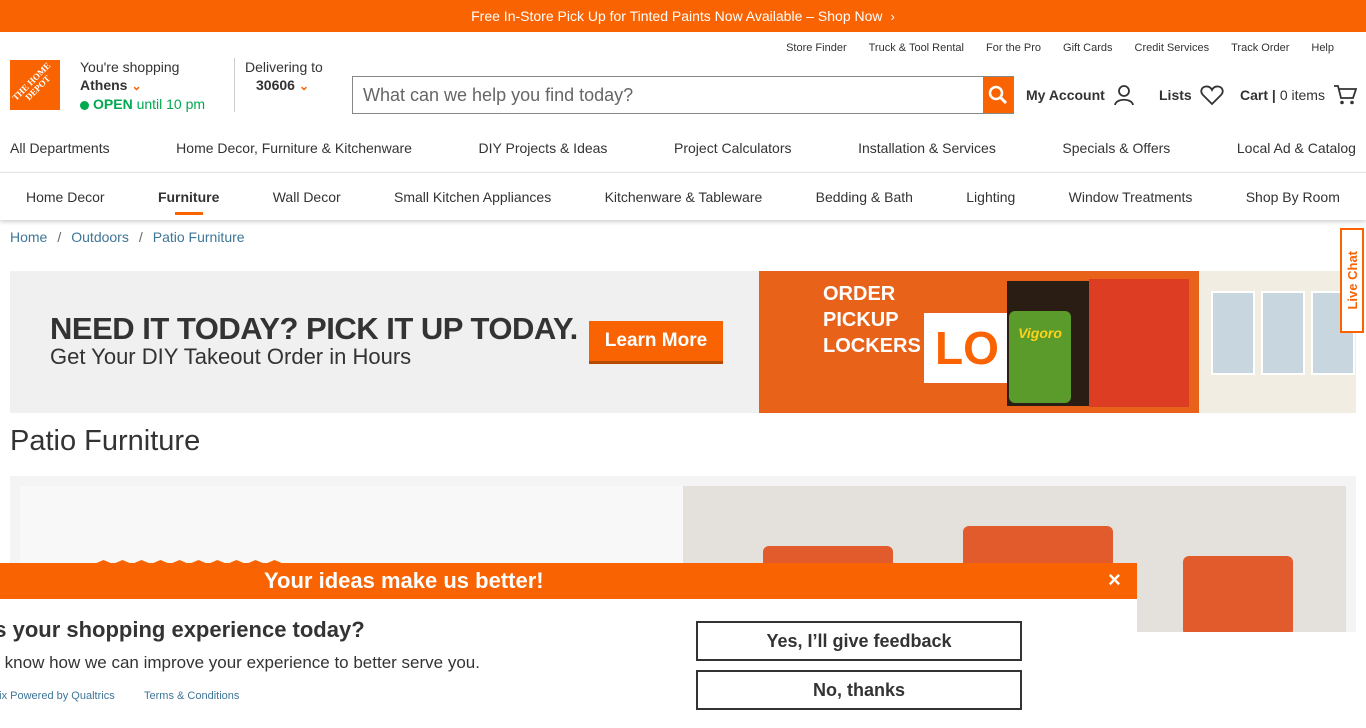  Describe the element at coordinates (1172, 48) in the screenshot. I see `credit-services-link: Credit Services` at that location.